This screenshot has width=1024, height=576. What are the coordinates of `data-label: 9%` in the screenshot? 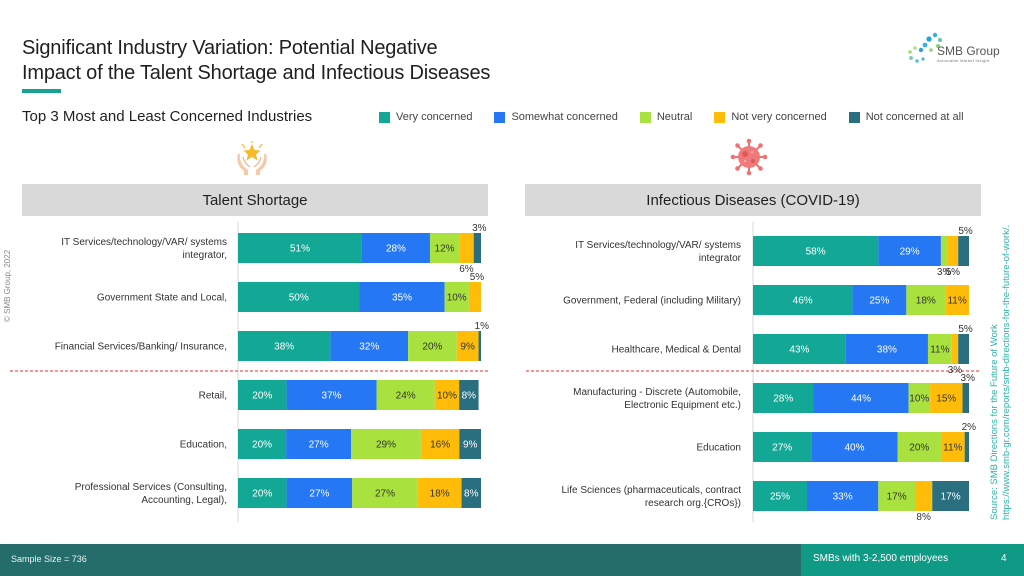 It's located at (470, 445).